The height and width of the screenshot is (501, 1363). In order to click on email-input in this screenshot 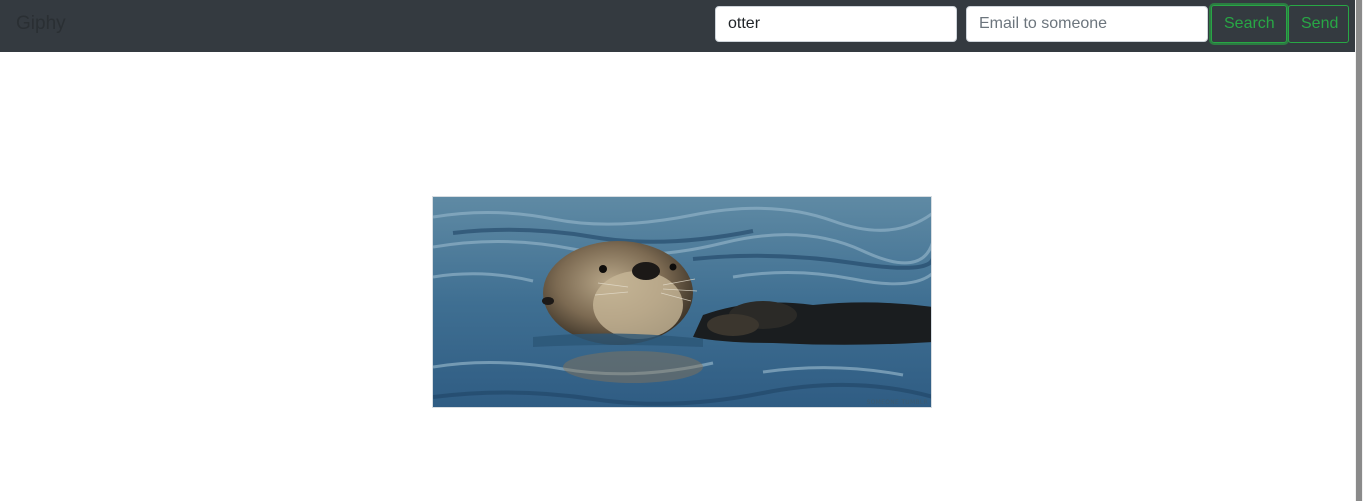, I will do `click(1087, 24)`.